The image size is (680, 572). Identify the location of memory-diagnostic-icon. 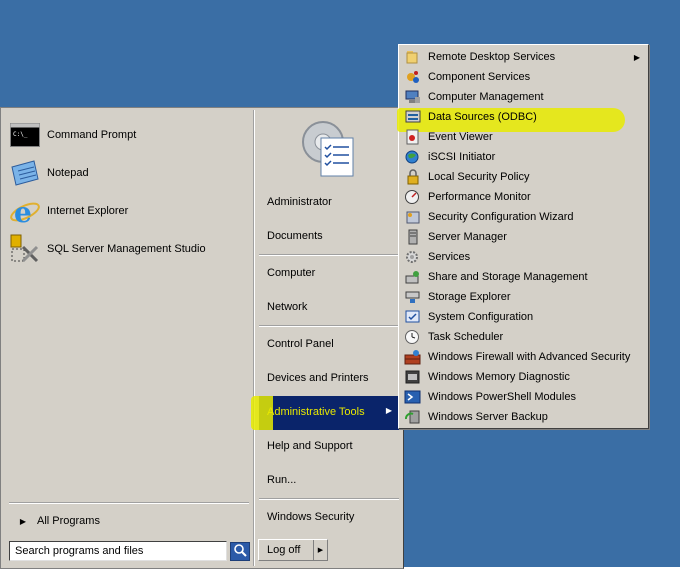
(414, 377).